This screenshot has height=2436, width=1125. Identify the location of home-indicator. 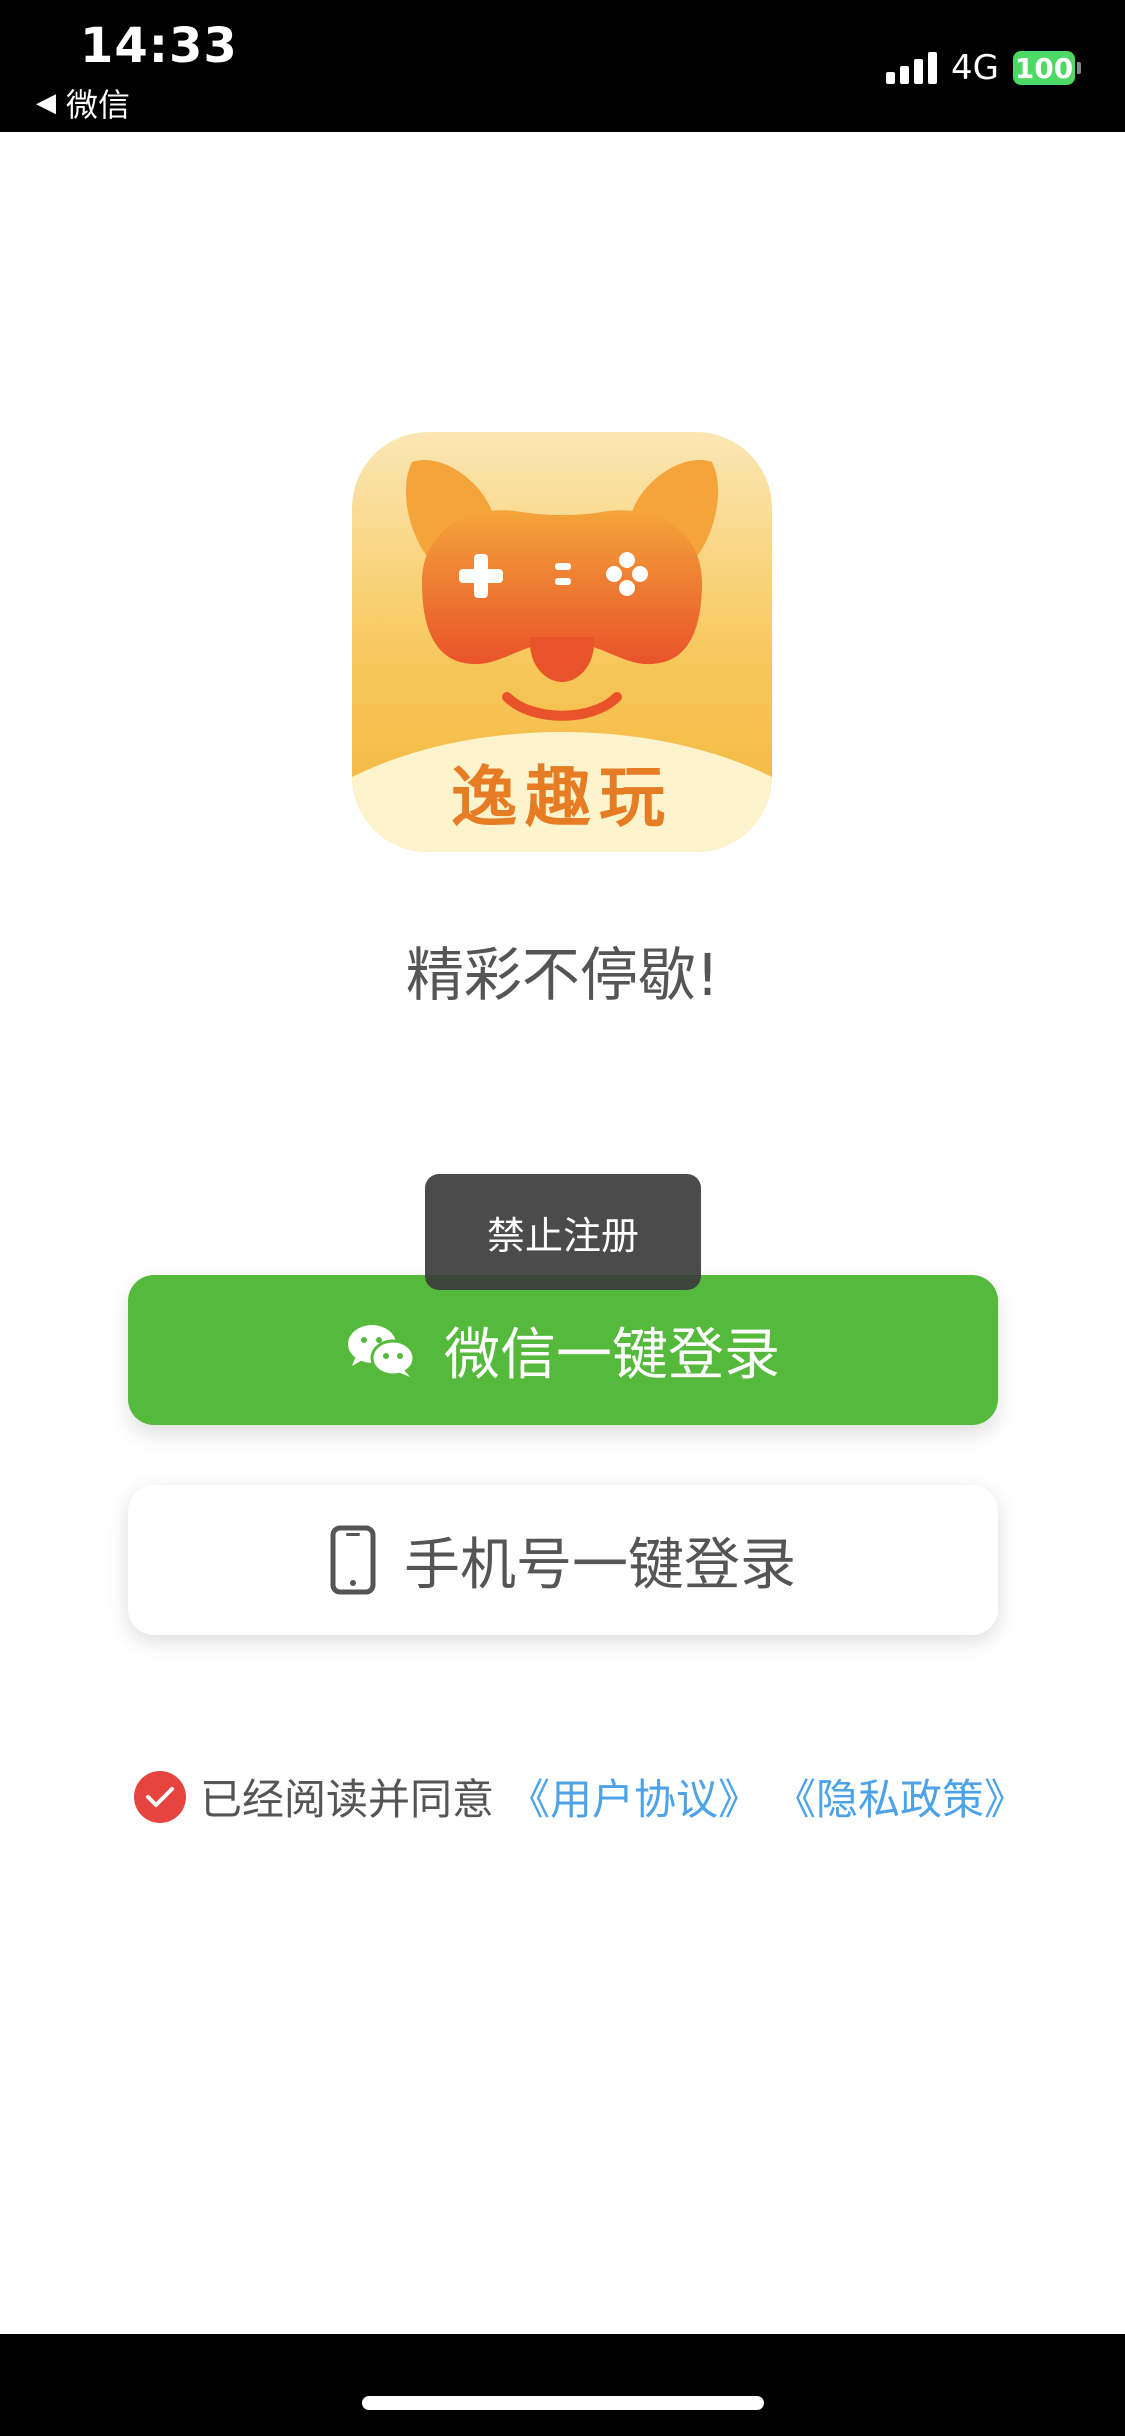
(563, 2403).